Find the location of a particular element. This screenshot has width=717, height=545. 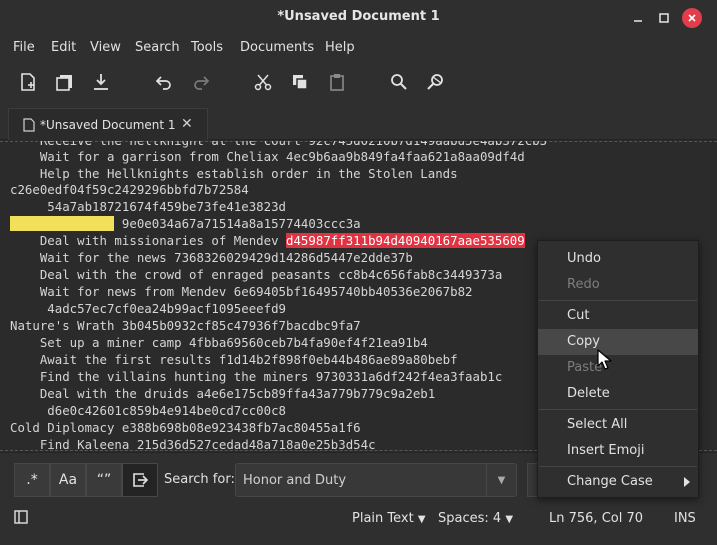

search-history-dropdown: ▼ is located at coordinates (501, 480).